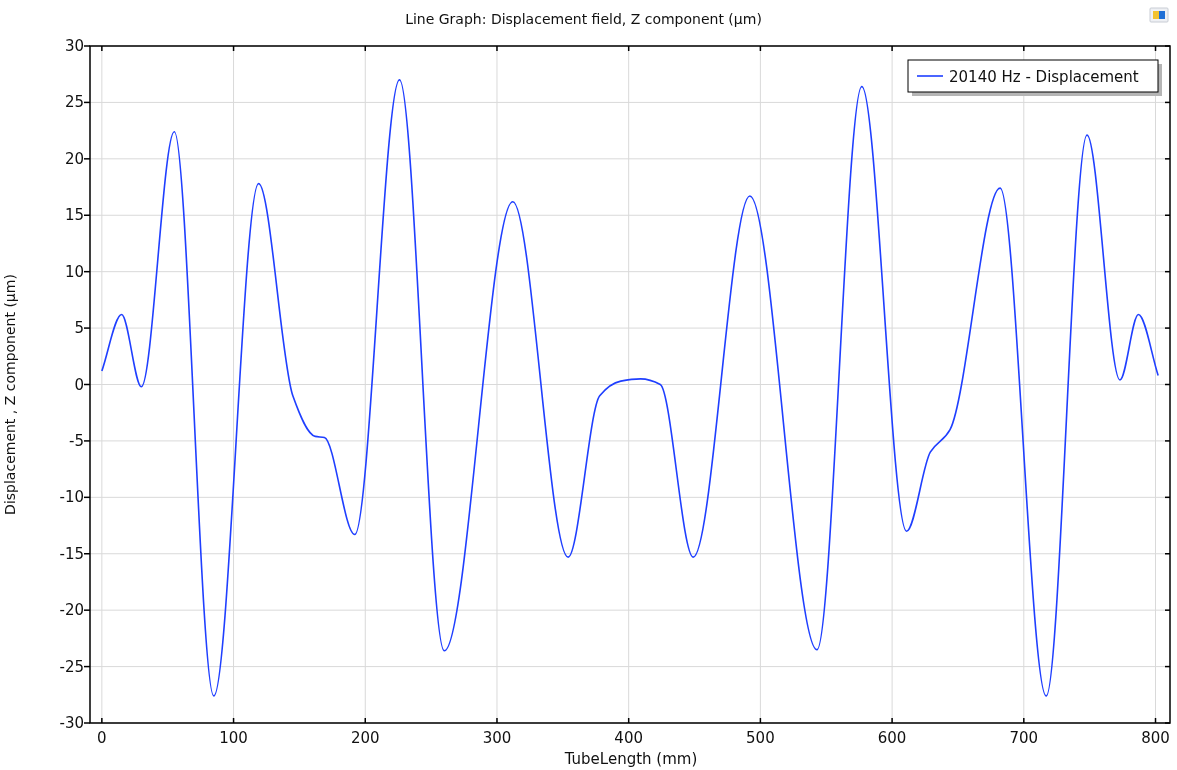  What do you see at coordinates (631, 760) in the screenshot?
I see `x-axis-label: TubeLength (mm)` at bounding box center [631, 760].